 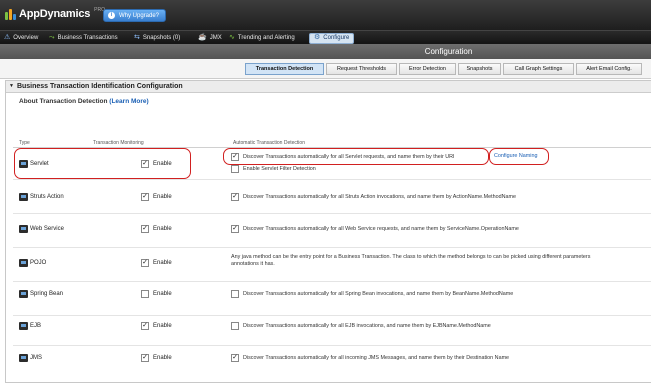 What do you see at coordinates (23, 197) in the screenshot?
I see `struts-icon` at bounding box center [23, 197].